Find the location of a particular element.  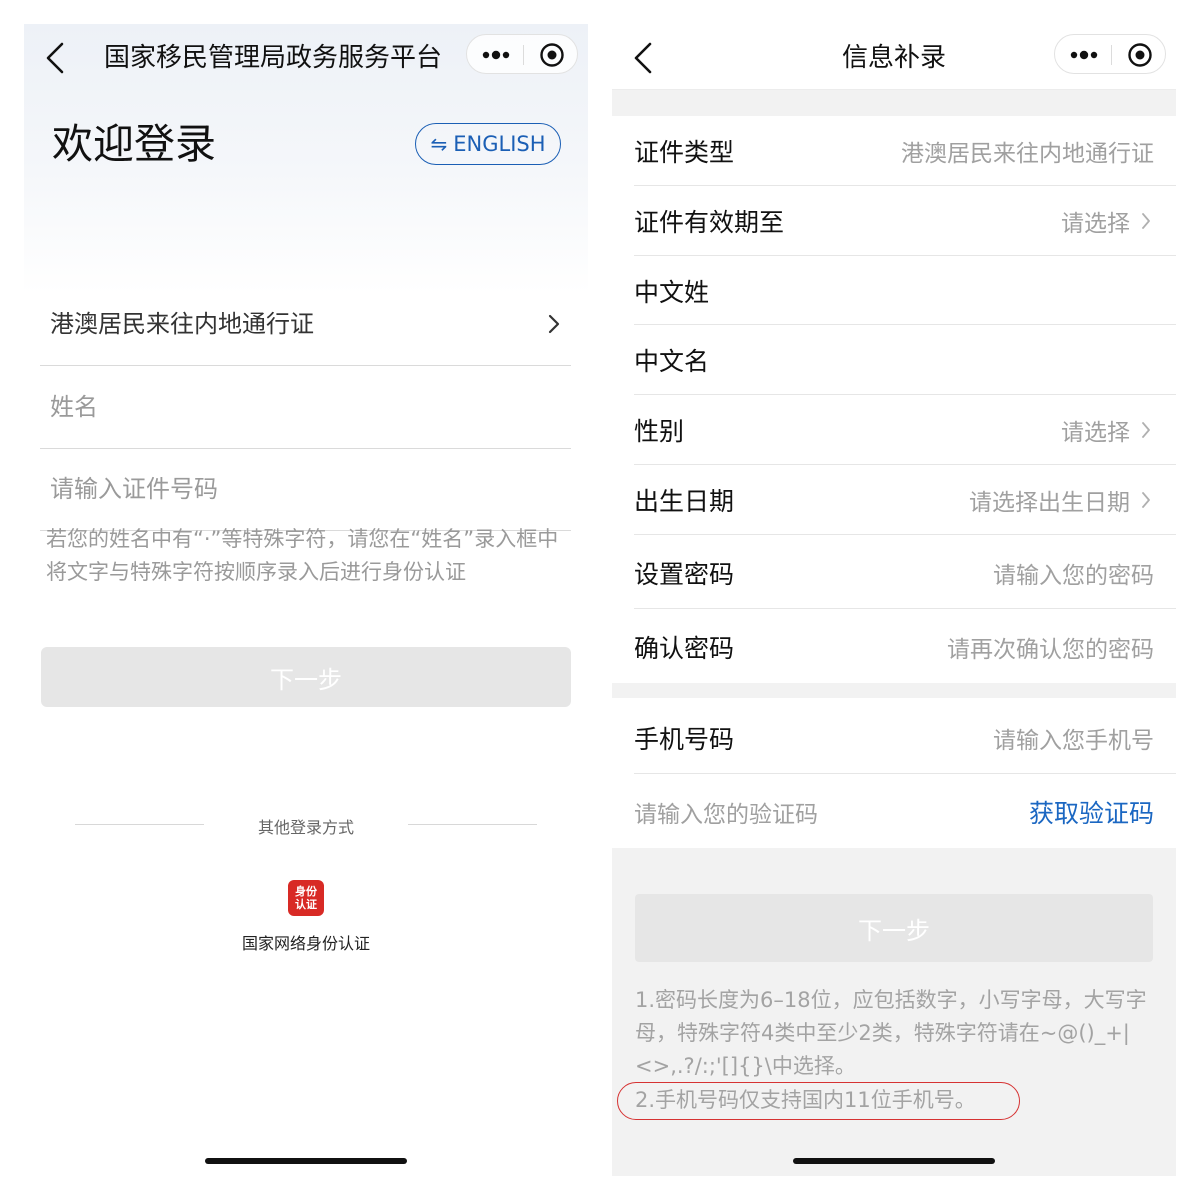

row-label: 证件类型 is located at coordinates (684, 152).